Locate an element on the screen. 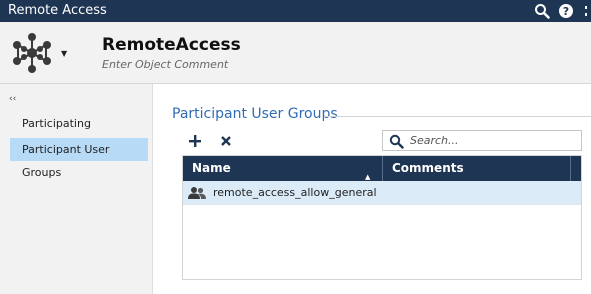 This screenshot has width=591, height=294. remove-button is located at coordinates (226, 141).